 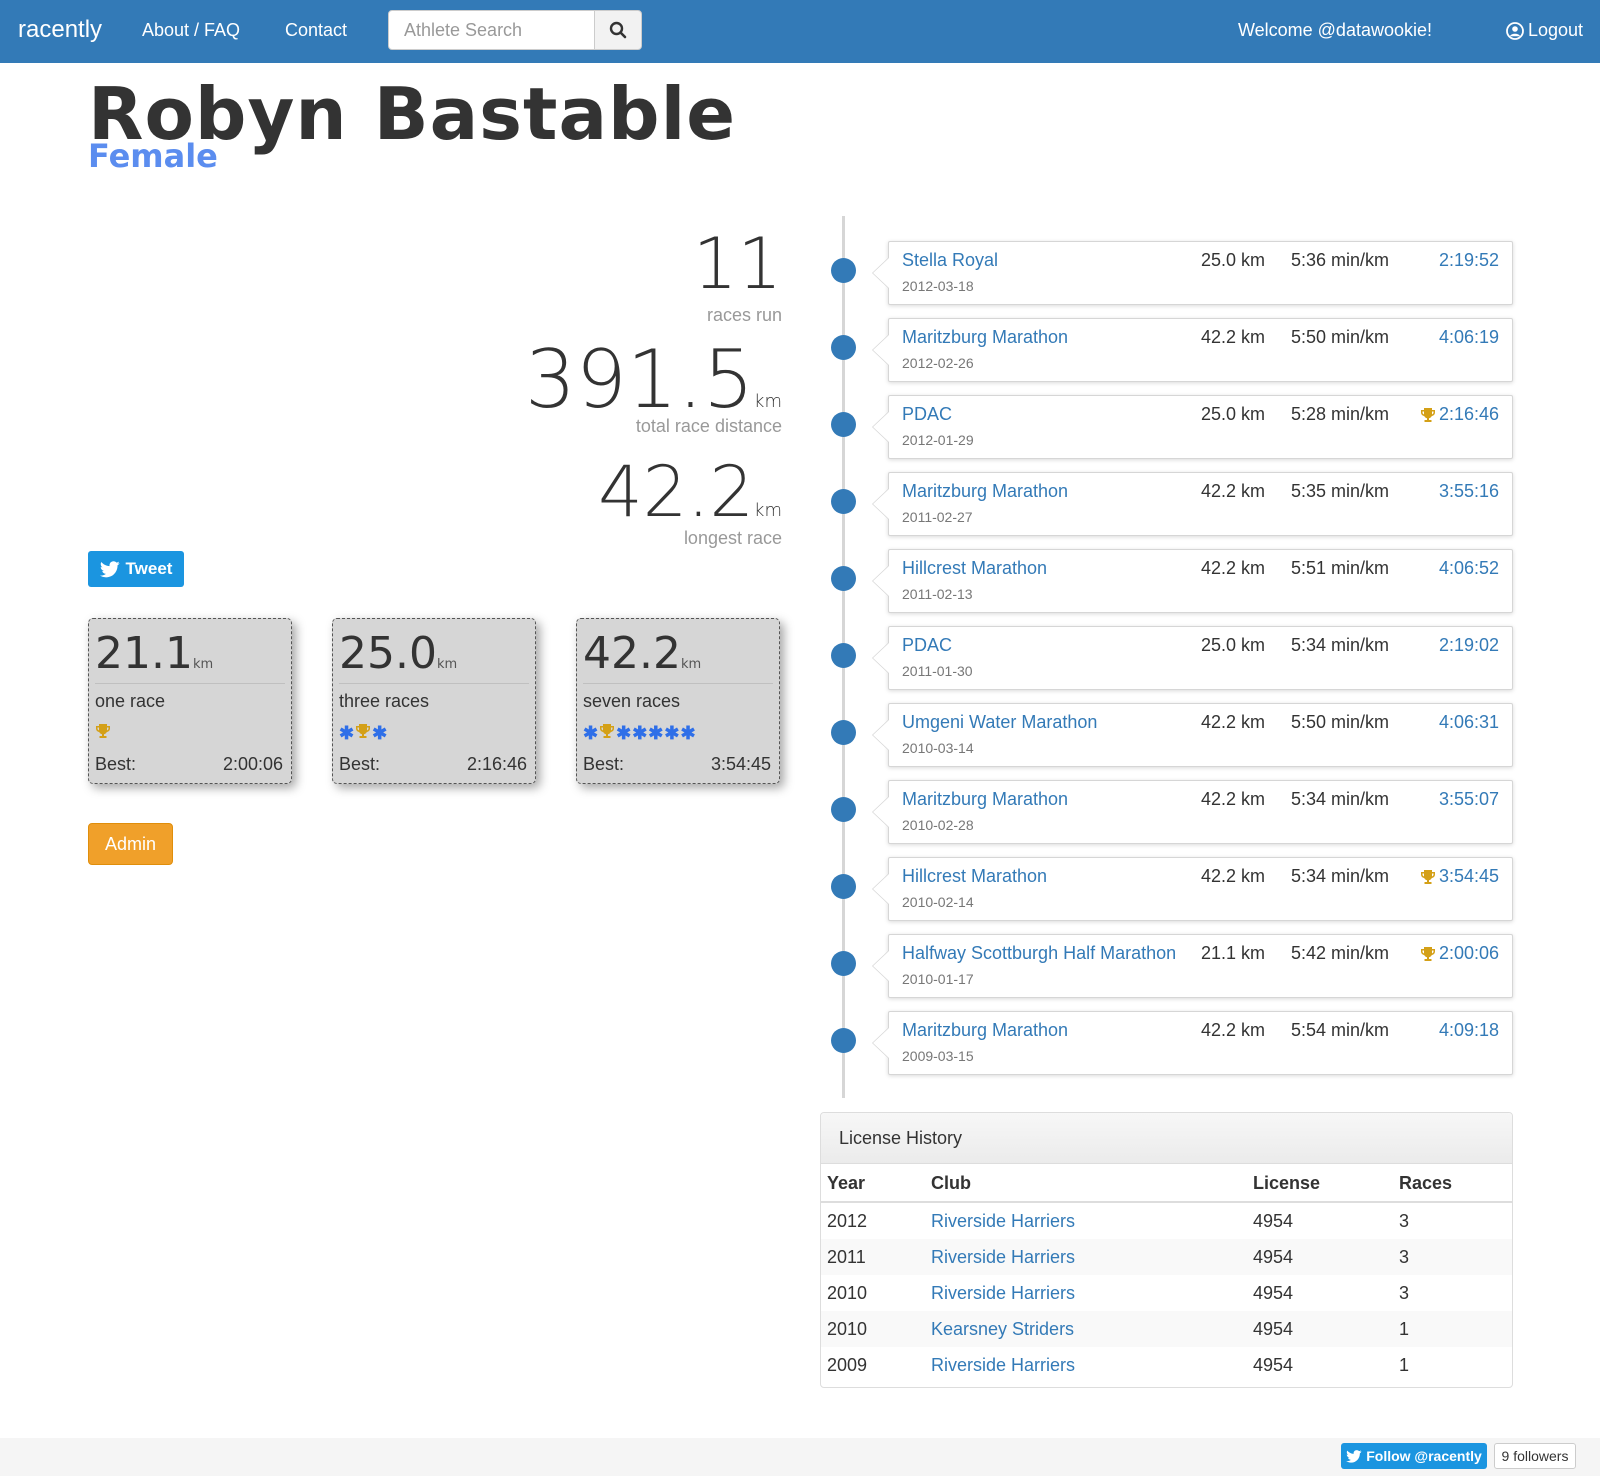 I want to click on race-time-link: 4:06:19, so click(x=1469, y=337).